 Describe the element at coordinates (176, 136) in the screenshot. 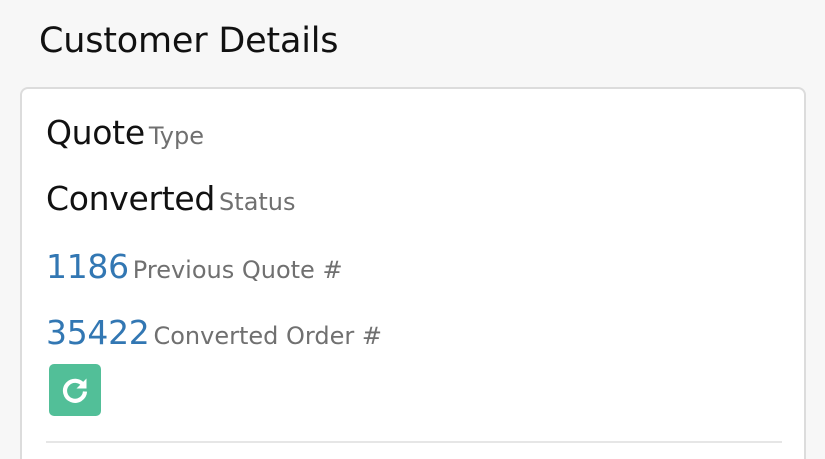

I see `type-label: Type` at that location.